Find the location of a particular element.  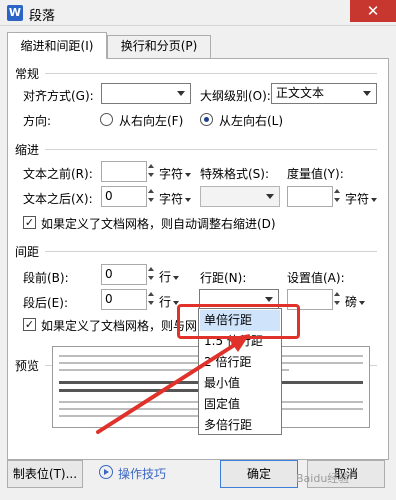

arrow-shaft is located at coordinates (167, 388).